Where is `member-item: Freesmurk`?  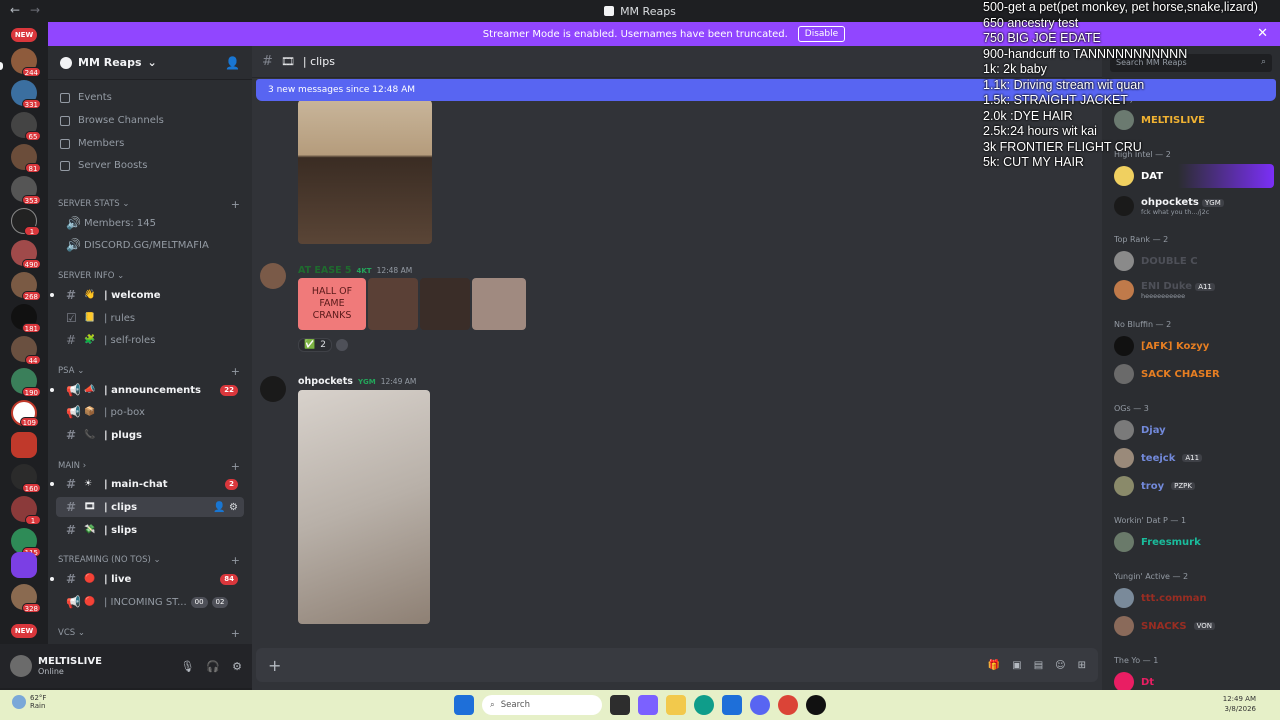 member-item: Freesmurk is located at coordinates (1194, 542).